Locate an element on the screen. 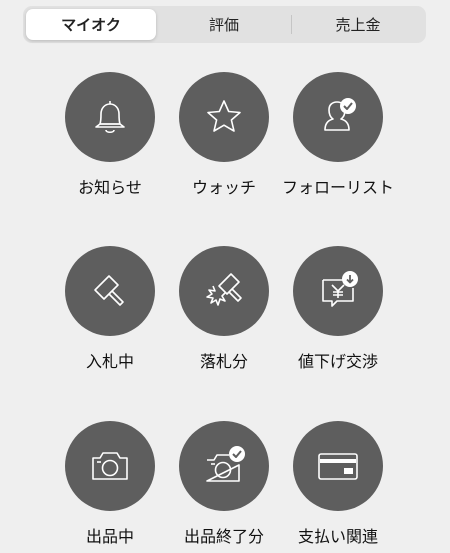 The height and width of the screenshot is (553, 450). menu-item-follow-list: フォローリスト is located at coordinates (338, 137).